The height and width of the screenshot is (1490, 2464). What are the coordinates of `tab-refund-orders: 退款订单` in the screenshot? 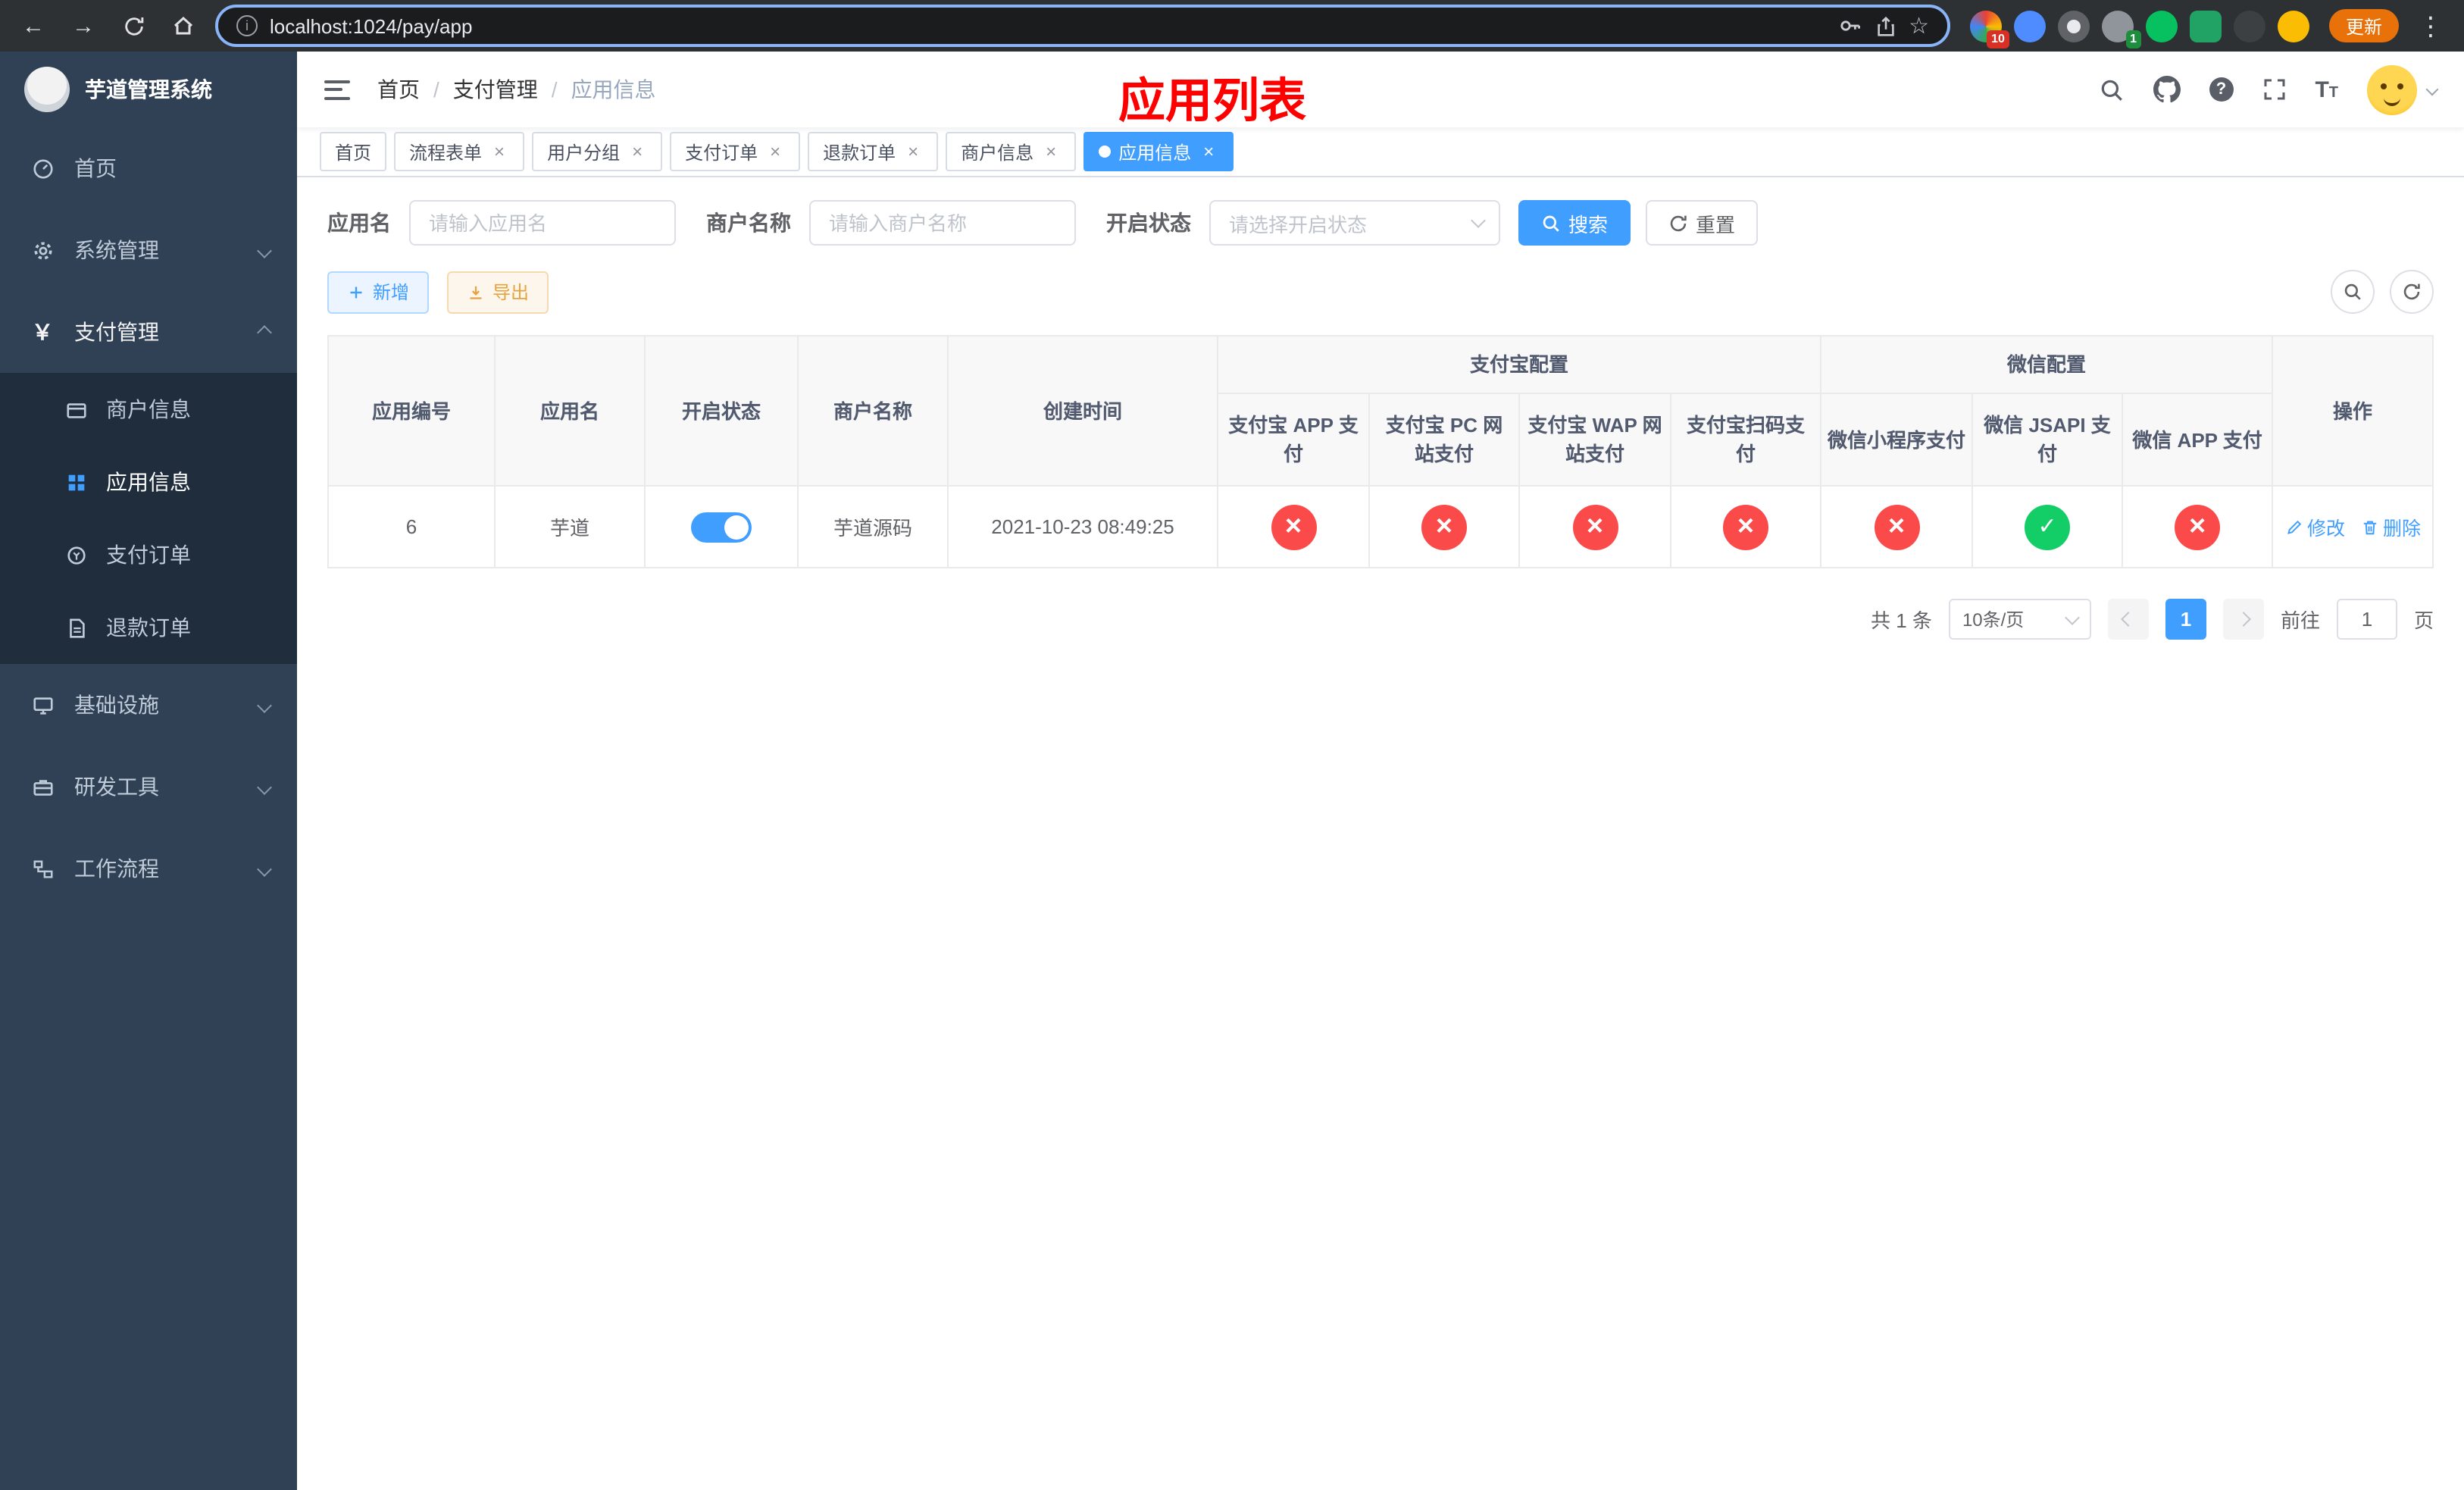 It's located at (873, 151).